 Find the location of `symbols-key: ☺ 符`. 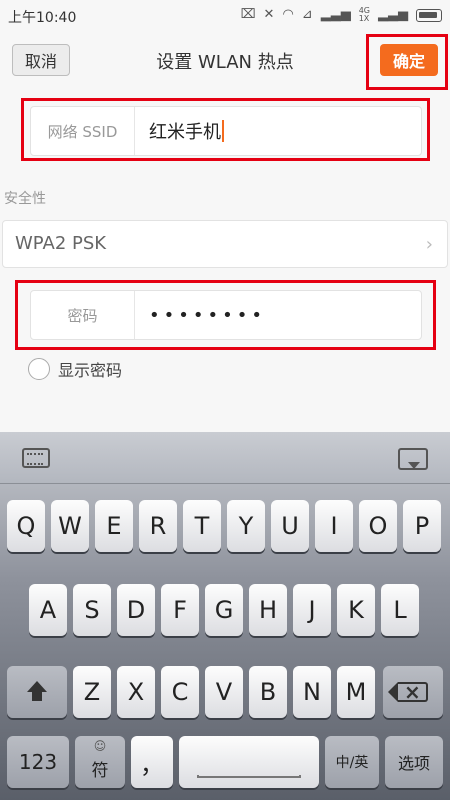

symbols-key: ☺ 符 is located at coordinates (100, 762).